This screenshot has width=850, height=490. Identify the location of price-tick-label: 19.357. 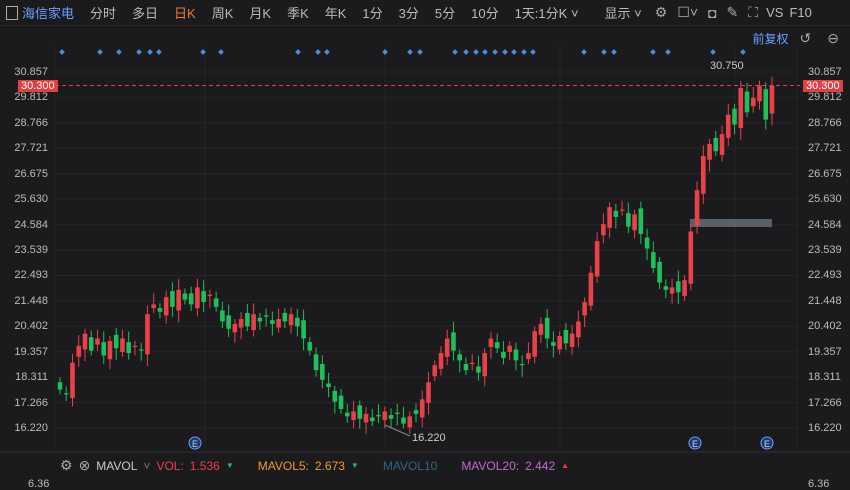
(825, 351).